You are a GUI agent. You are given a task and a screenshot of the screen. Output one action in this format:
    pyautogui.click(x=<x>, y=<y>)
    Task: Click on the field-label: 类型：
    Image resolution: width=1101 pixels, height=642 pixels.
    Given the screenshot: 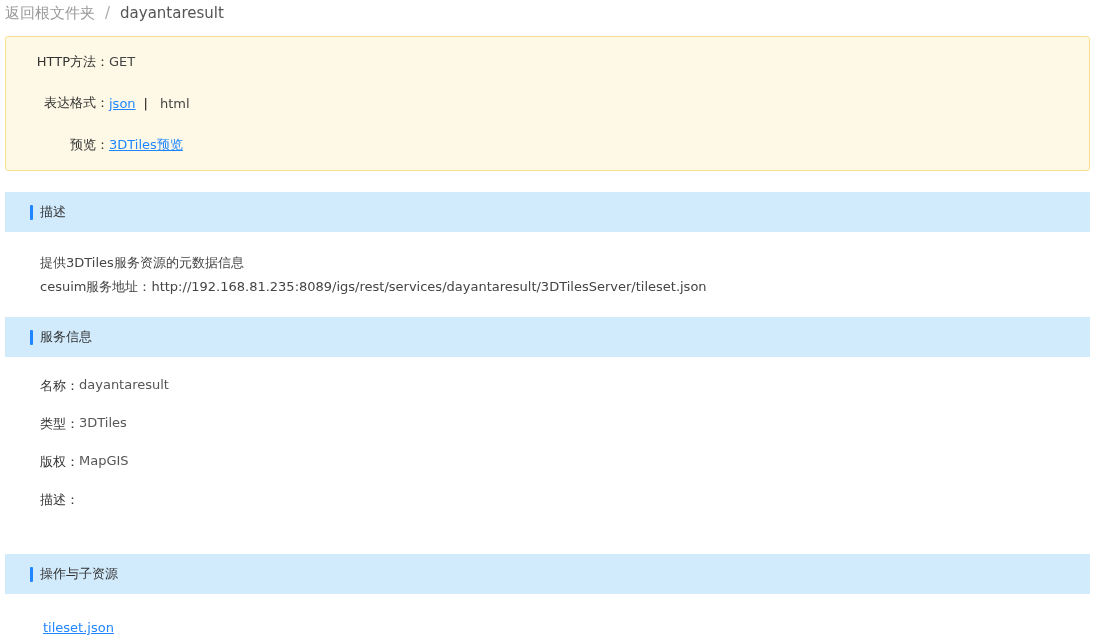 What is the action you would take?
    pyautogui.click(x=59, y=424)
    